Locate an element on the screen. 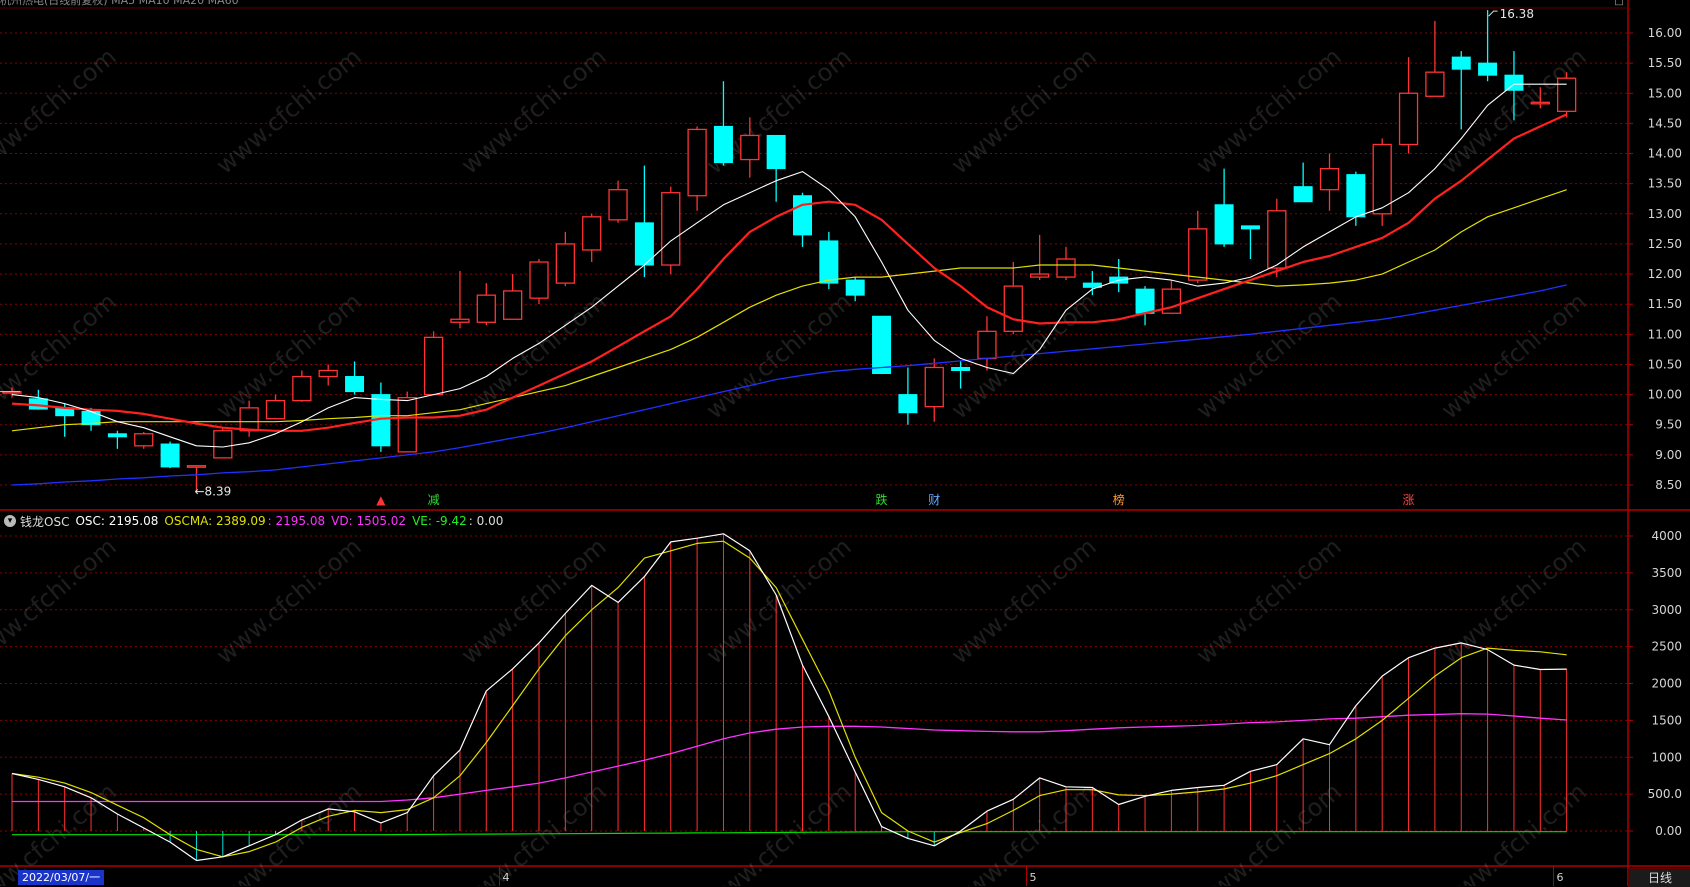  extra-value: : 0.00 is located at coordinates (486, 521).